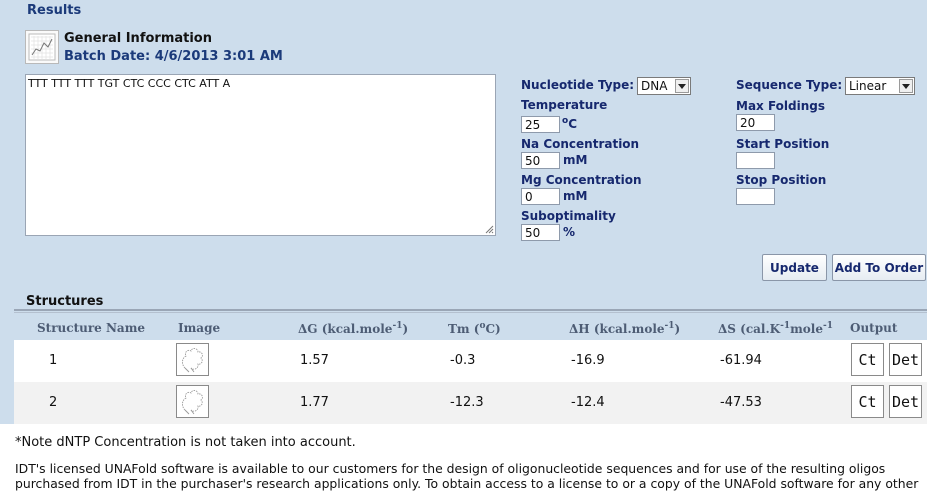 This screenshot has width=927, height=491. I want to click on header-delta-g: ΔG (kcal.mole-1), so click(353, 328).